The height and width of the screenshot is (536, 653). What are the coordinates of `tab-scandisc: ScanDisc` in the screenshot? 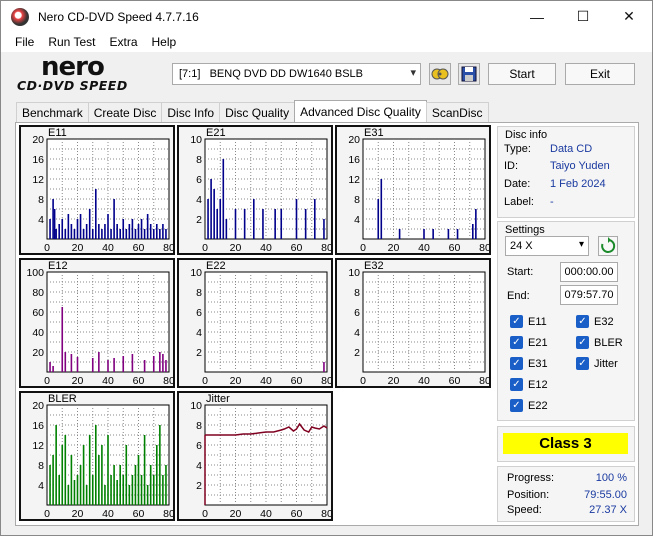 It's located at (457, 112).